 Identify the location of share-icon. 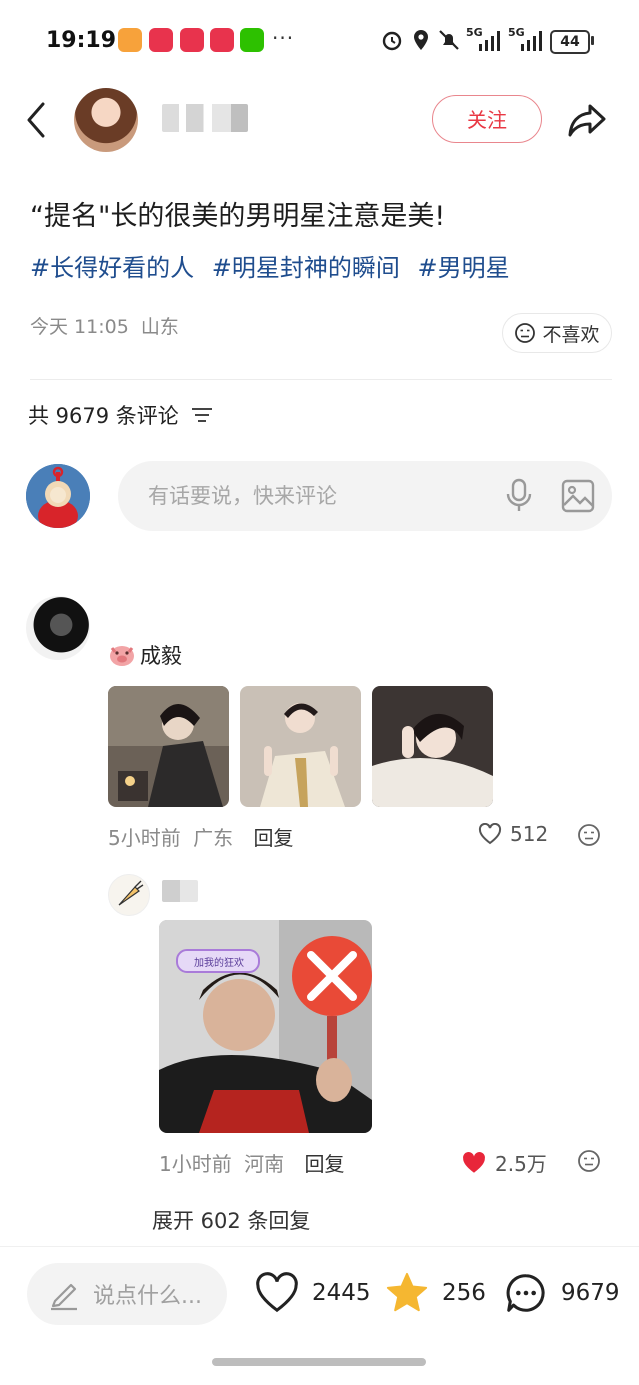
(587, 120).